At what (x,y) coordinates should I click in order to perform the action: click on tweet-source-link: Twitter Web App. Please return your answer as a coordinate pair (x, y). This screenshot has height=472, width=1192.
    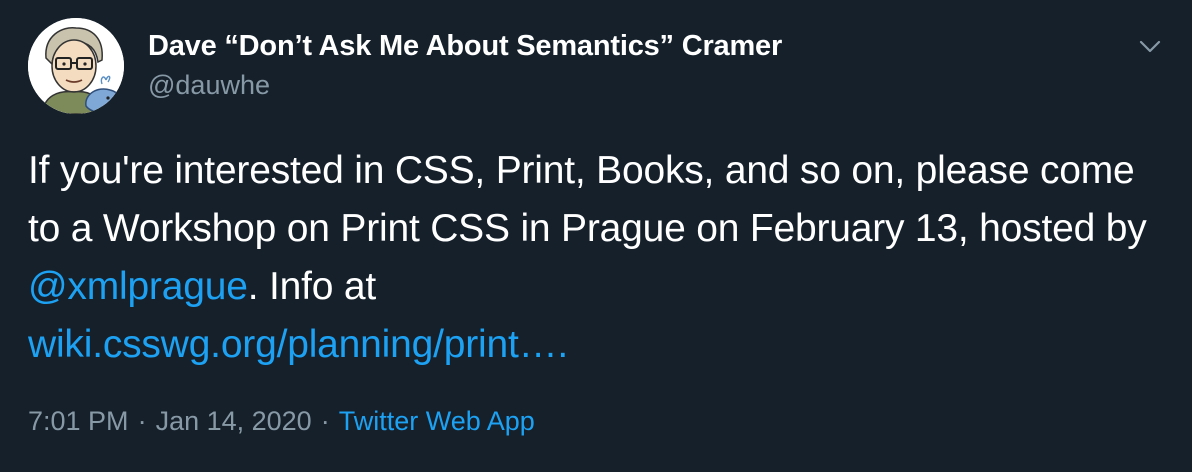
    Looking at the image, I should click on (437, 421).